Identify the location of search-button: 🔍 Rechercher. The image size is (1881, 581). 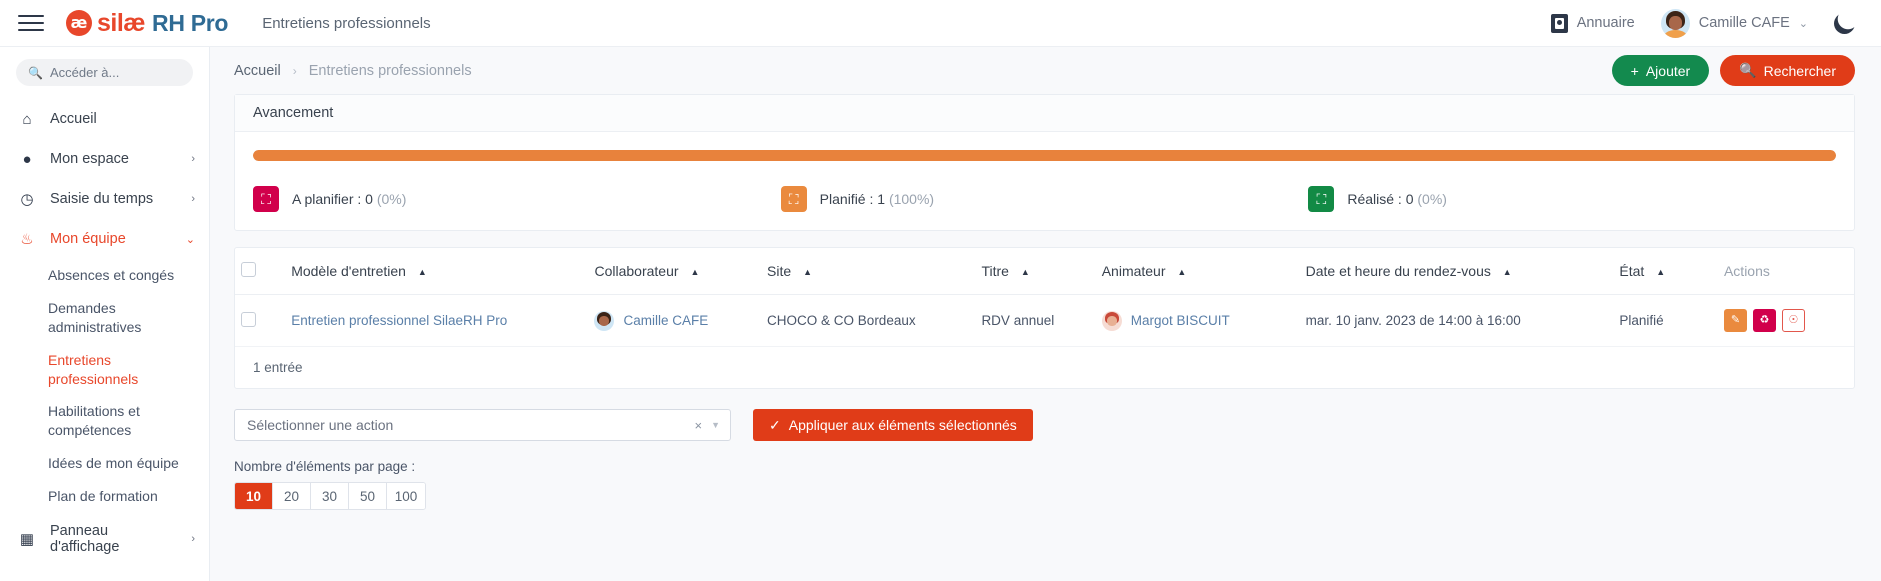
(1787, 70).